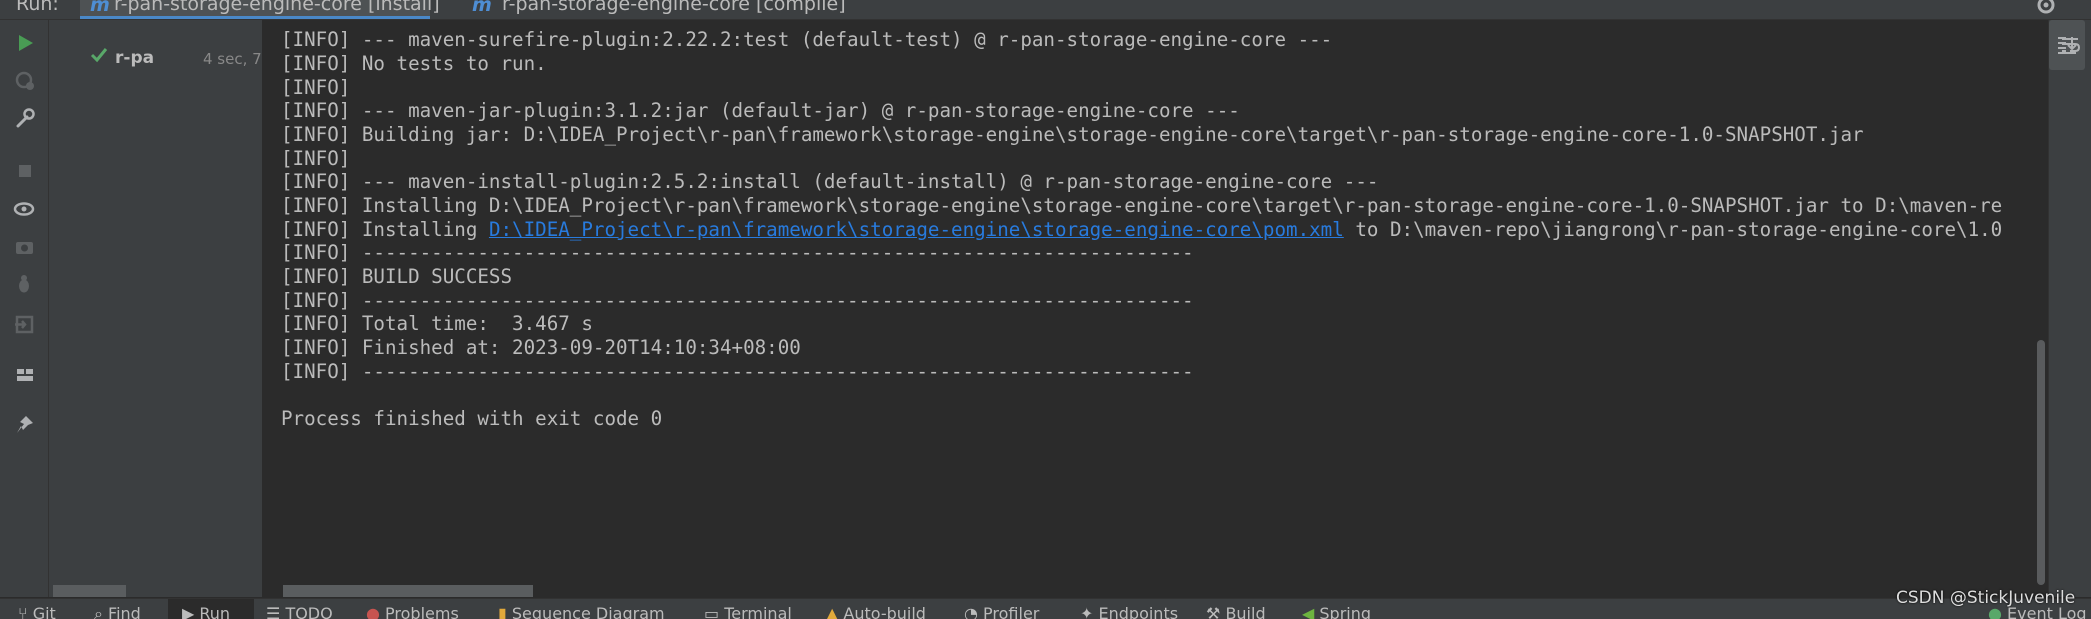 This screenshot has width=2091, height=619. Describe the element at coordinates (1245, 611) in the screenshot. I see `tool-build-label: Build` at that location.